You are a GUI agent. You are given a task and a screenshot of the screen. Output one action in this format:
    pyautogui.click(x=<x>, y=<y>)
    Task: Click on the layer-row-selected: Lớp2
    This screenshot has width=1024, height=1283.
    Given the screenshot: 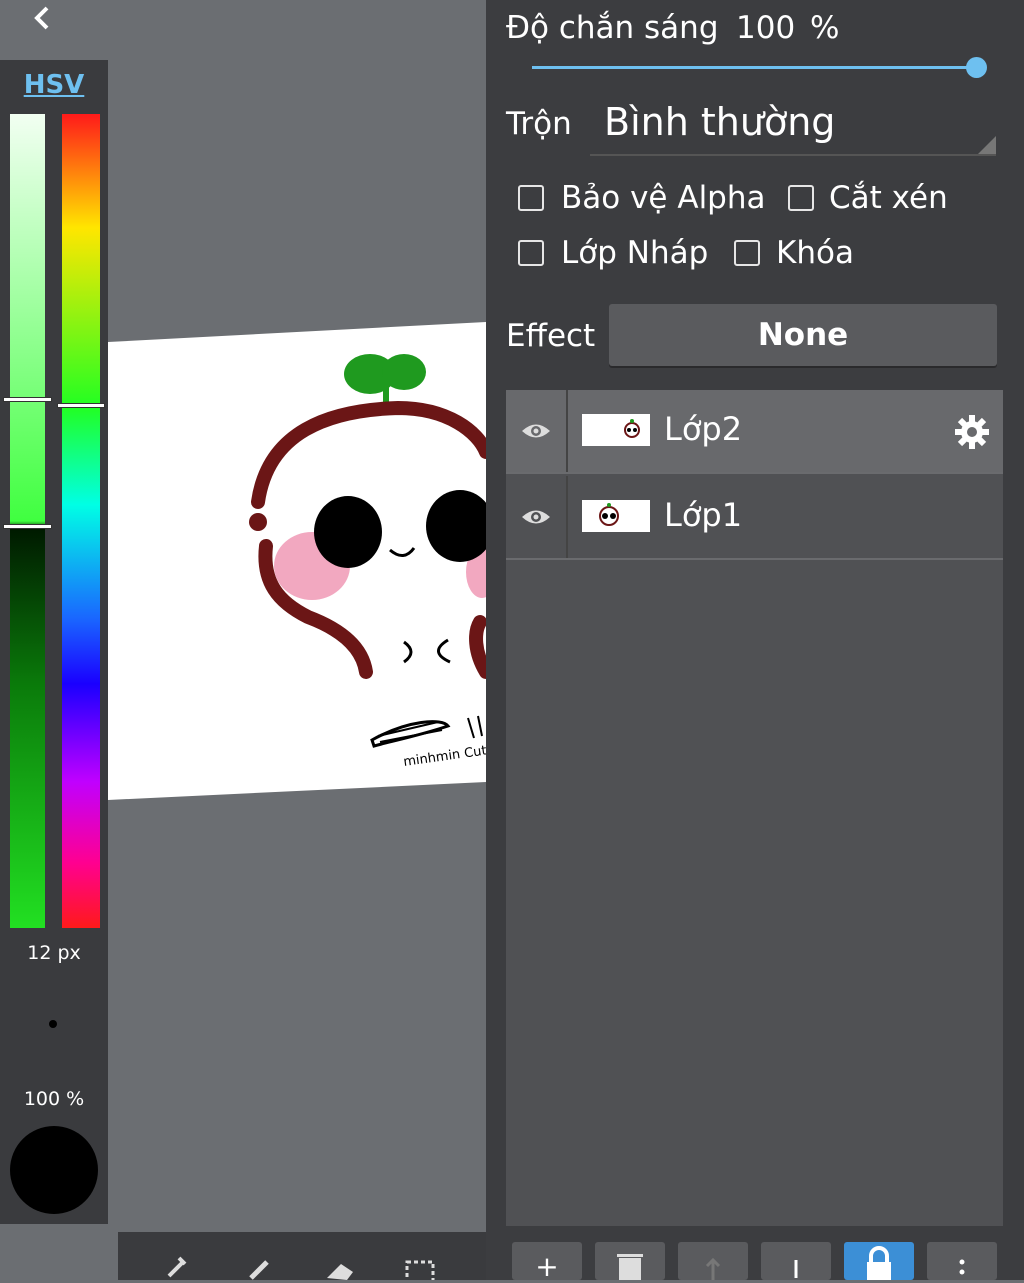 What is the action you would take?
    pyautogui.click(x=754, y=432)
    